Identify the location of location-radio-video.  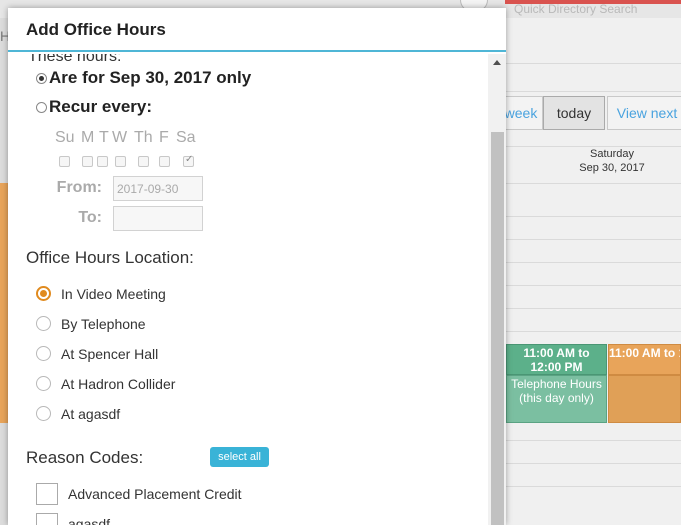
(43, 293).